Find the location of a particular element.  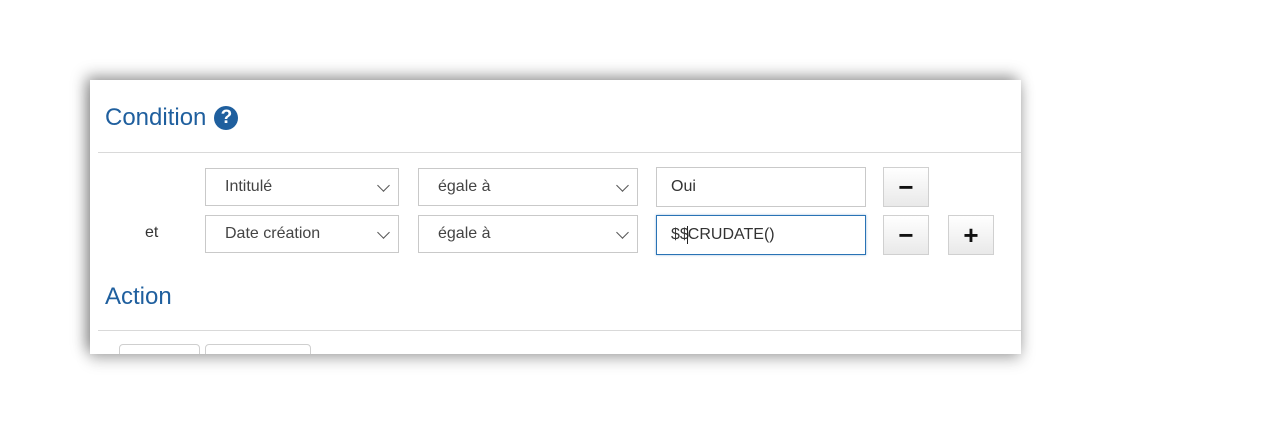

plus-icon: + is located at coordinates (971, 234).